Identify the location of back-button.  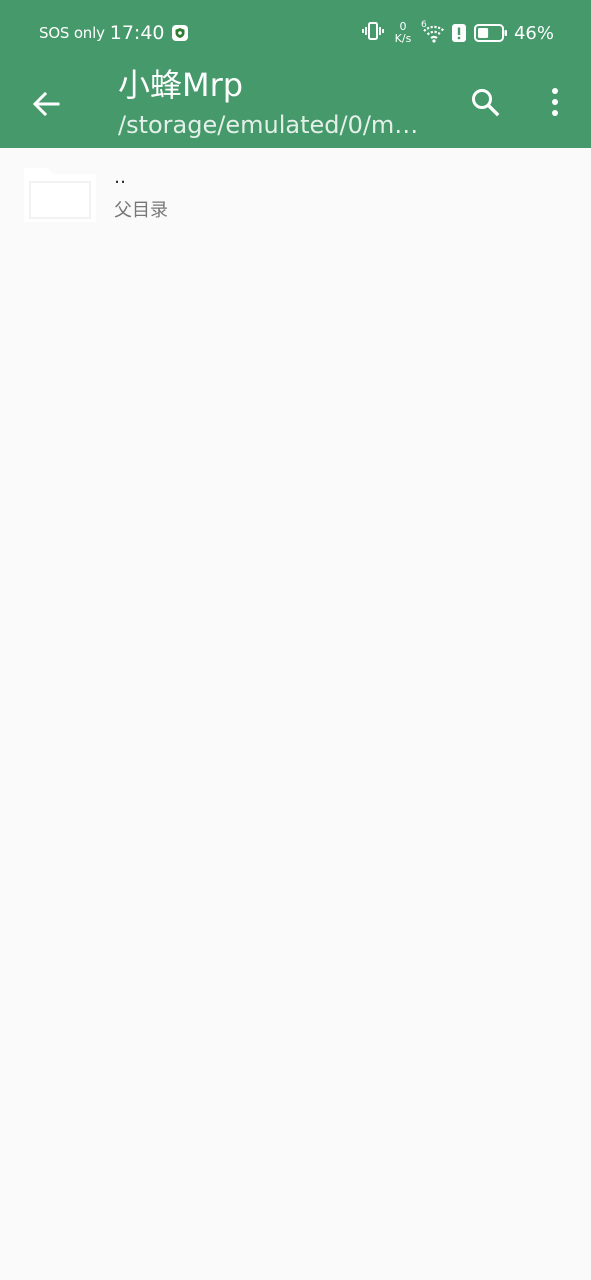
(46, 104).